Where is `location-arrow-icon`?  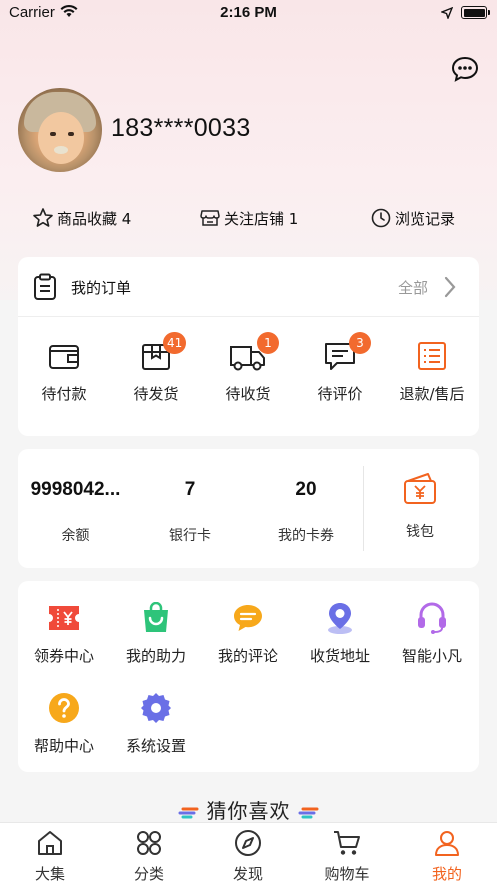 location-arrow-icon is located at coordinates (446, 14).